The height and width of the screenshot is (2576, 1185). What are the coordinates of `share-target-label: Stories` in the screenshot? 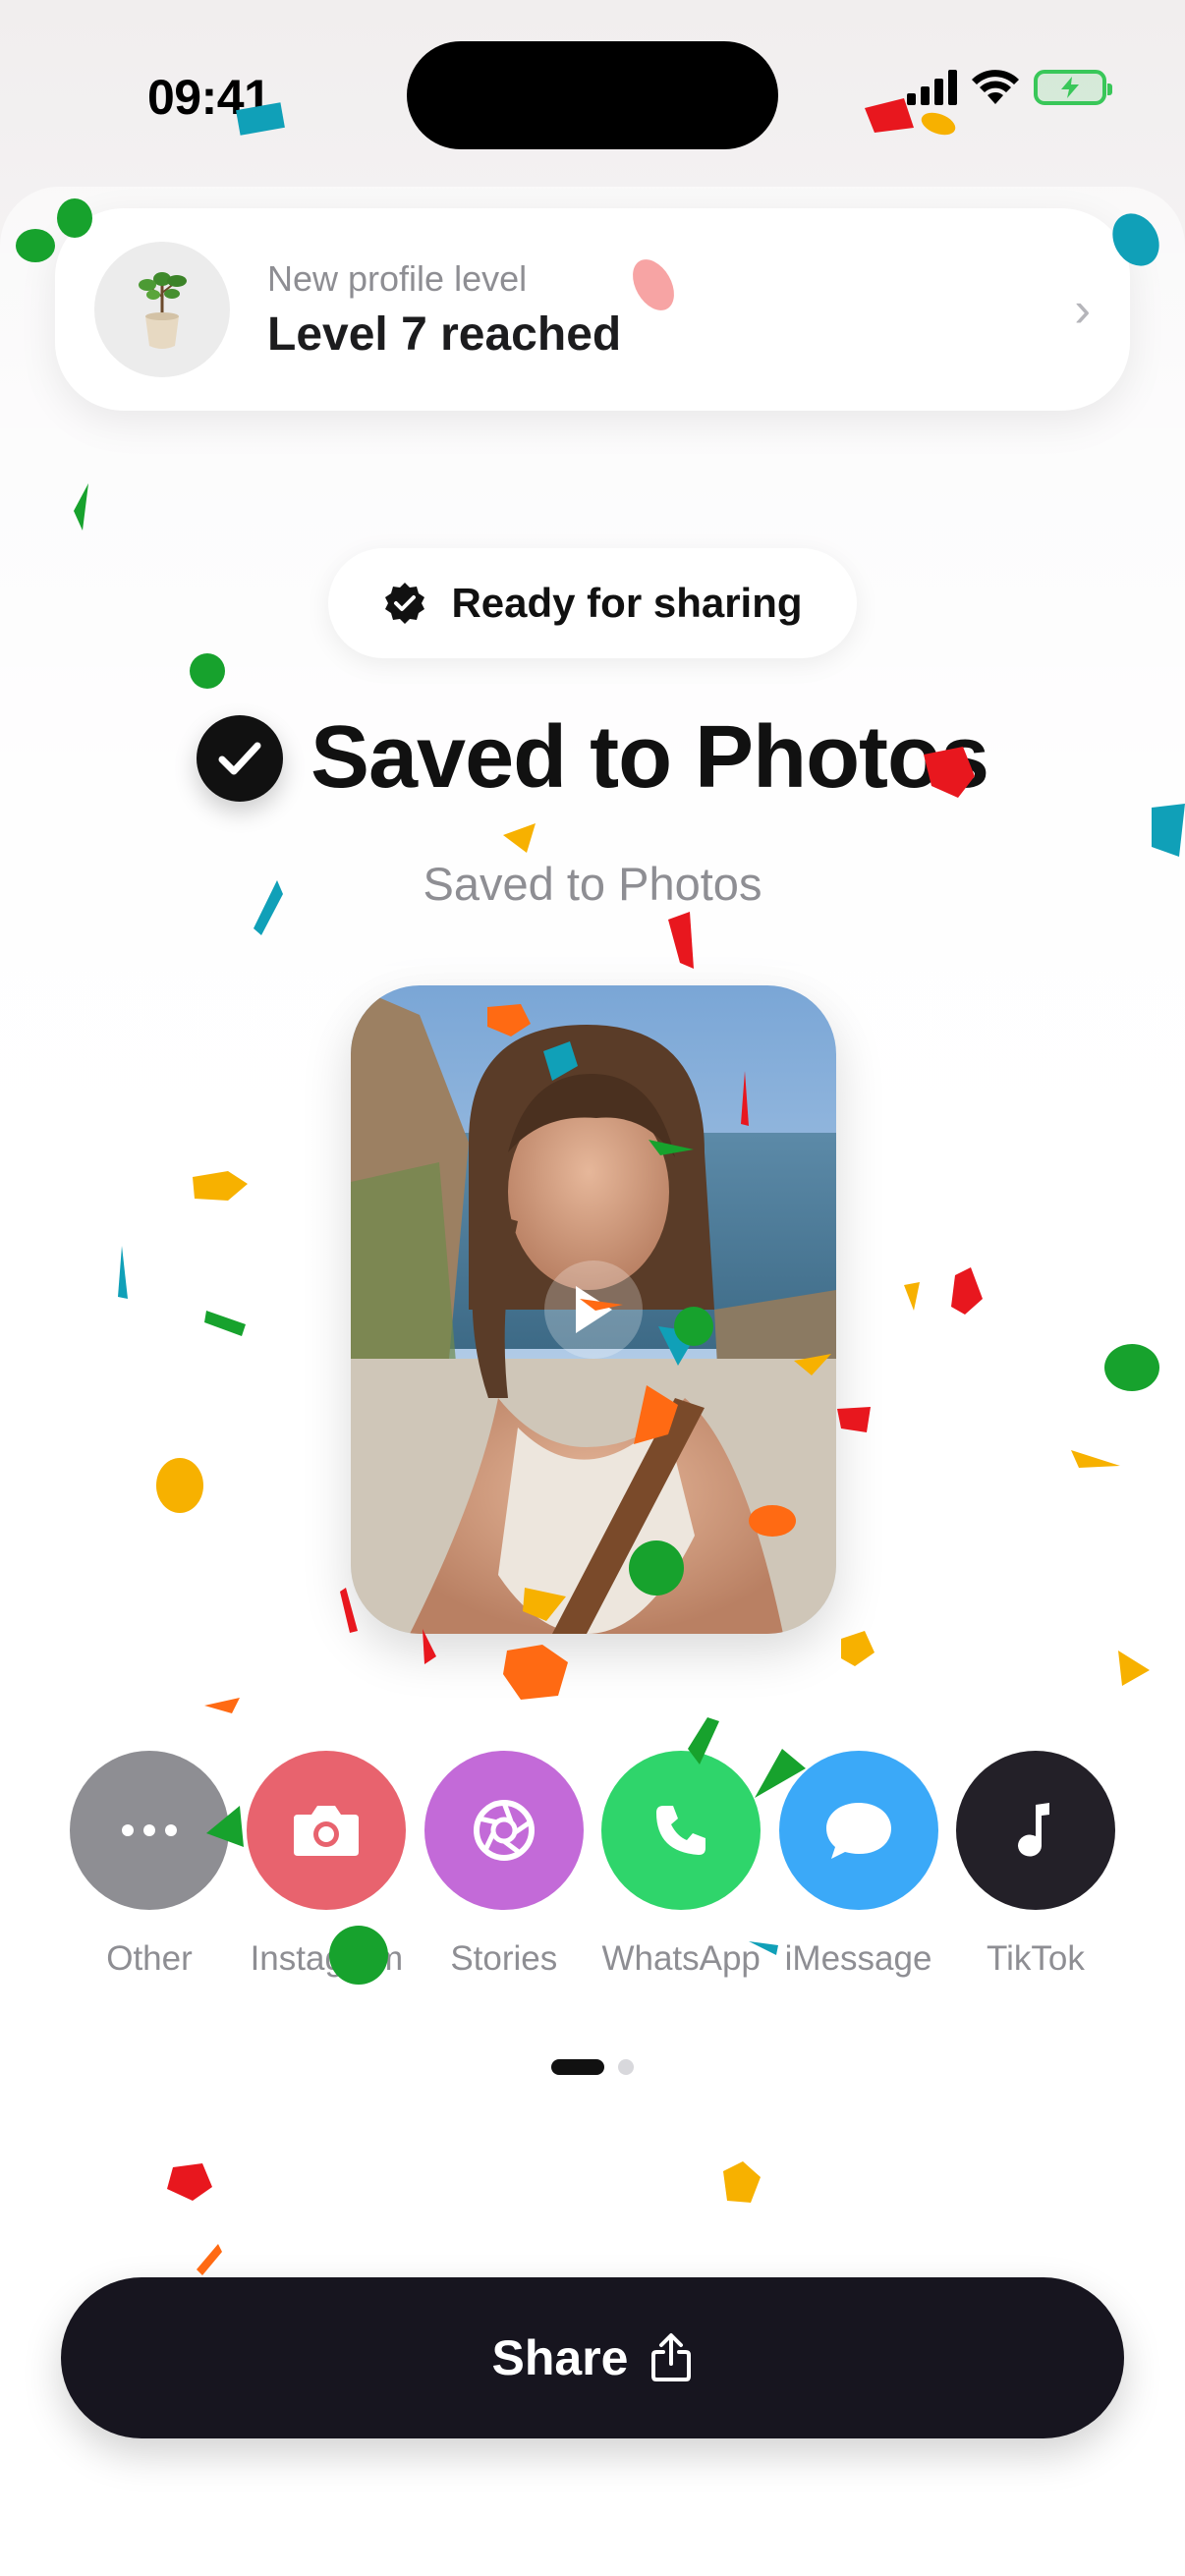 It's located at (504, 1958).